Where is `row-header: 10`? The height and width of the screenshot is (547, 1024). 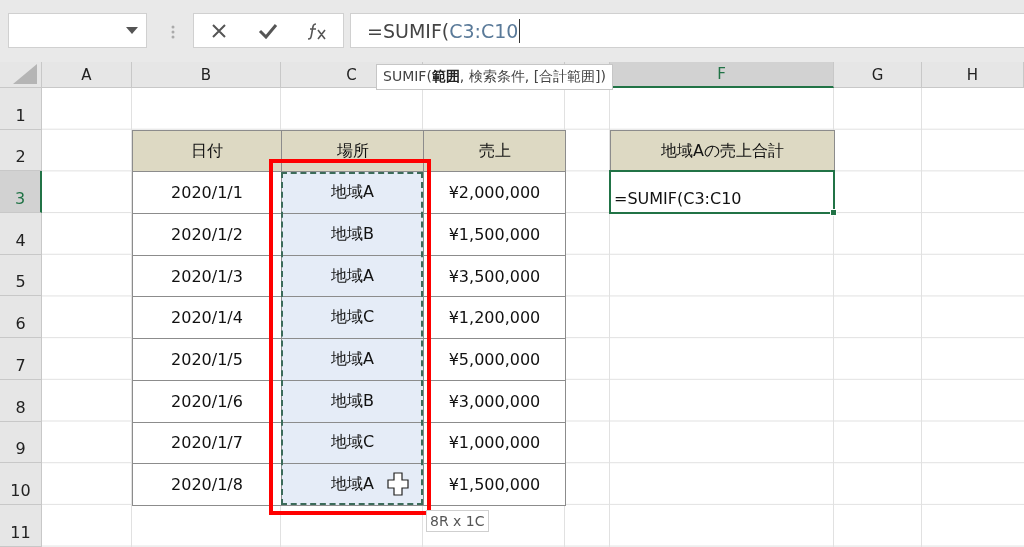 row-header: 10 is located at coordinates (21, 484).